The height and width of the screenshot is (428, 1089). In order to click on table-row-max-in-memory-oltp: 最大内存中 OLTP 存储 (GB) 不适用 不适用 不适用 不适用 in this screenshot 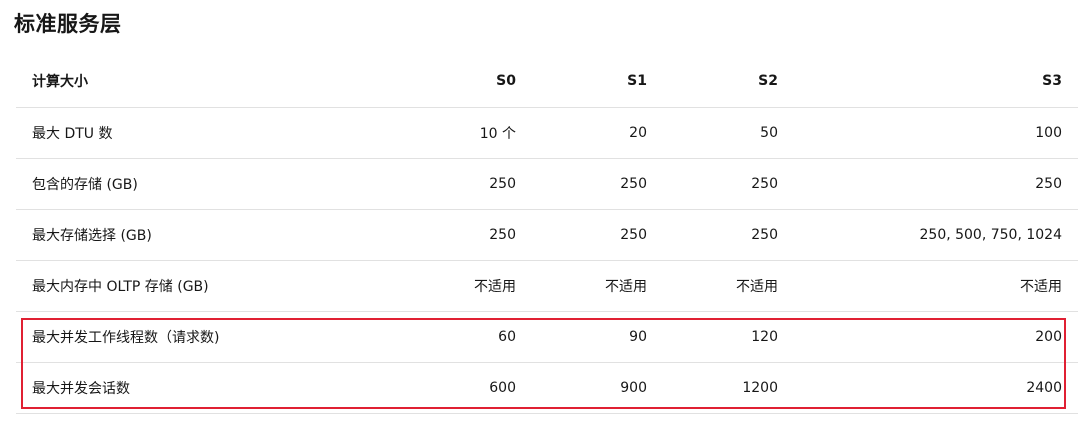, I will do `click(547, 286)`.